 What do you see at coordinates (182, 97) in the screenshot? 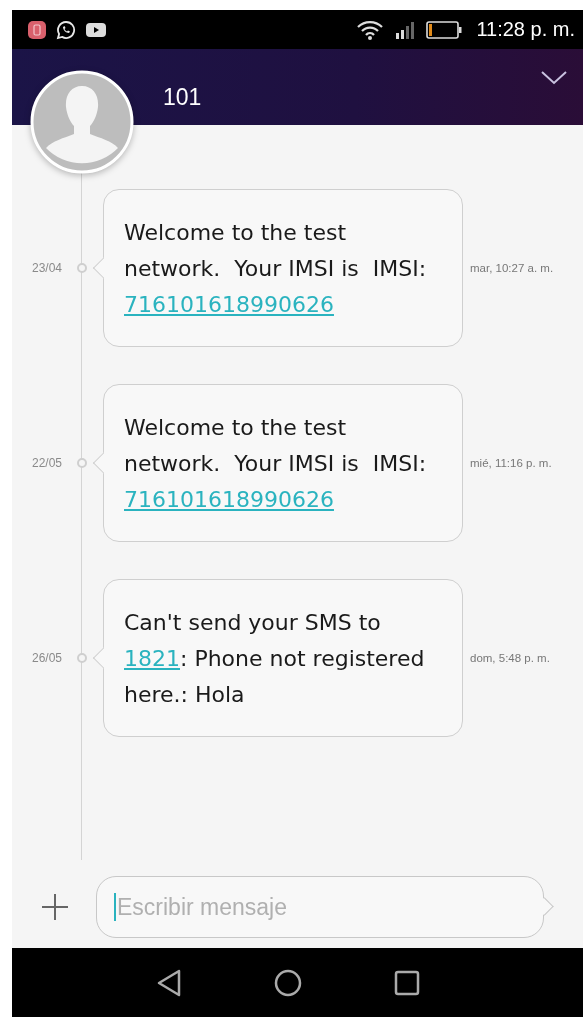
I see `contact-name: 101` at bounding box center [182, 97].